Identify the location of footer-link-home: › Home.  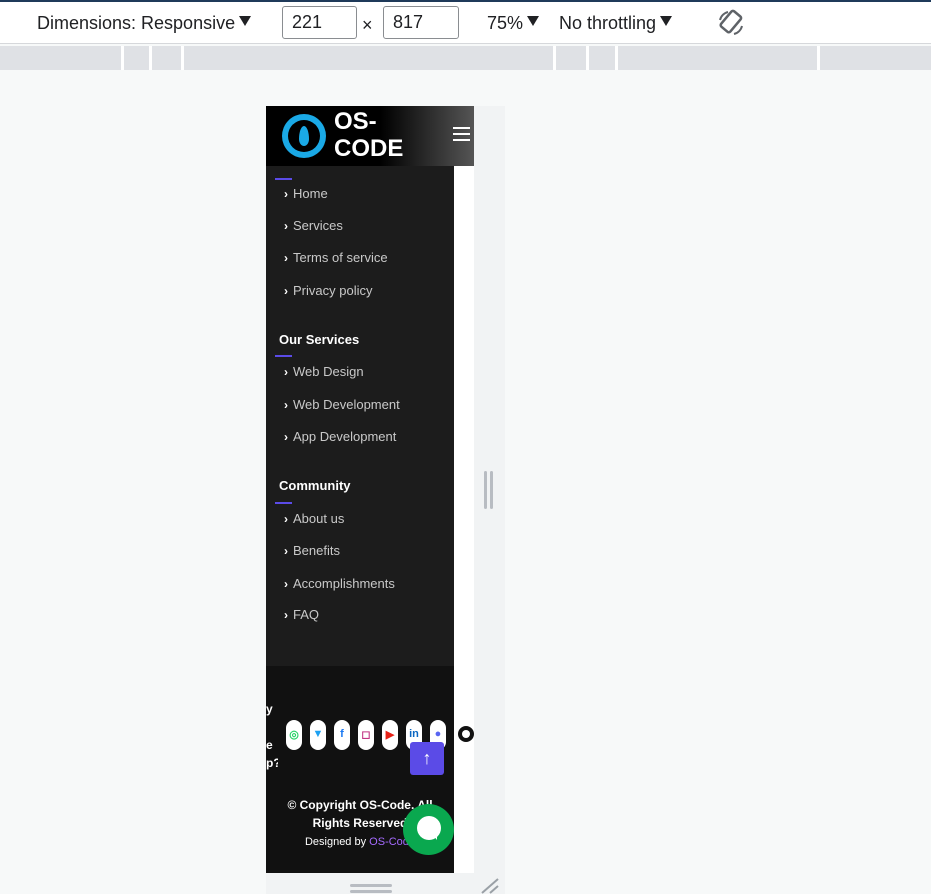
(306, 193).